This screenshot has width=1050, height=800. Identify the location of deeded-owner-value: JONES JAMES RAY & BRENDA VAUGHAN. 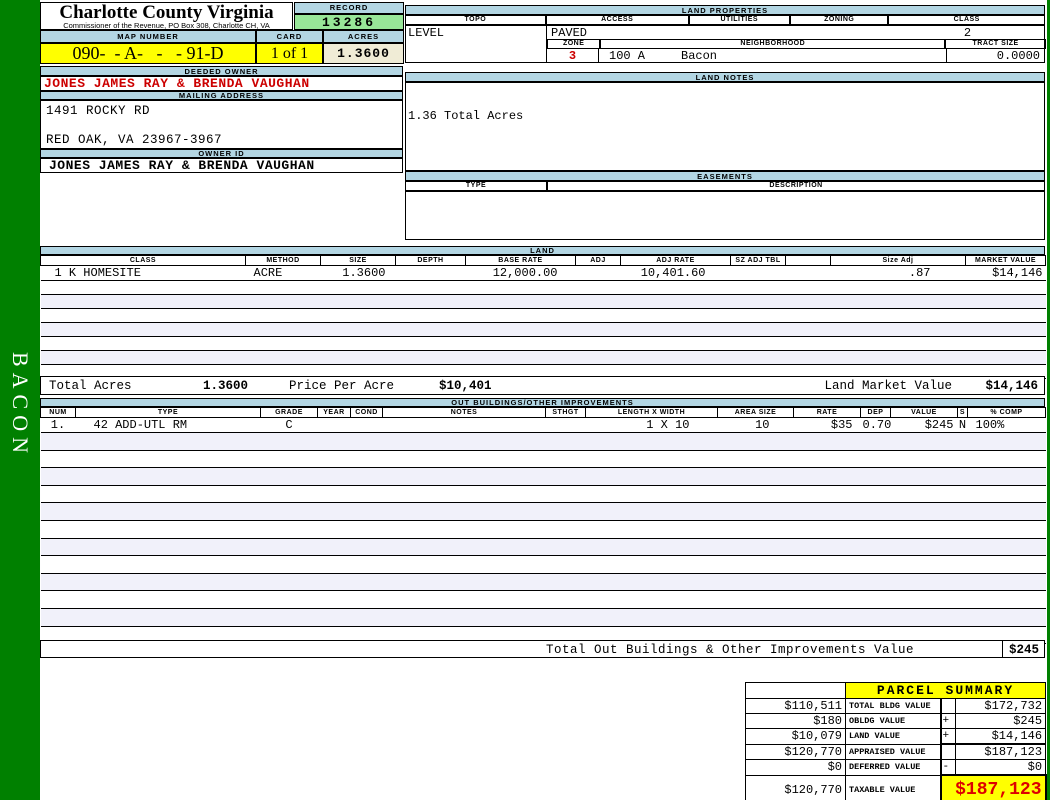
(221, 83).